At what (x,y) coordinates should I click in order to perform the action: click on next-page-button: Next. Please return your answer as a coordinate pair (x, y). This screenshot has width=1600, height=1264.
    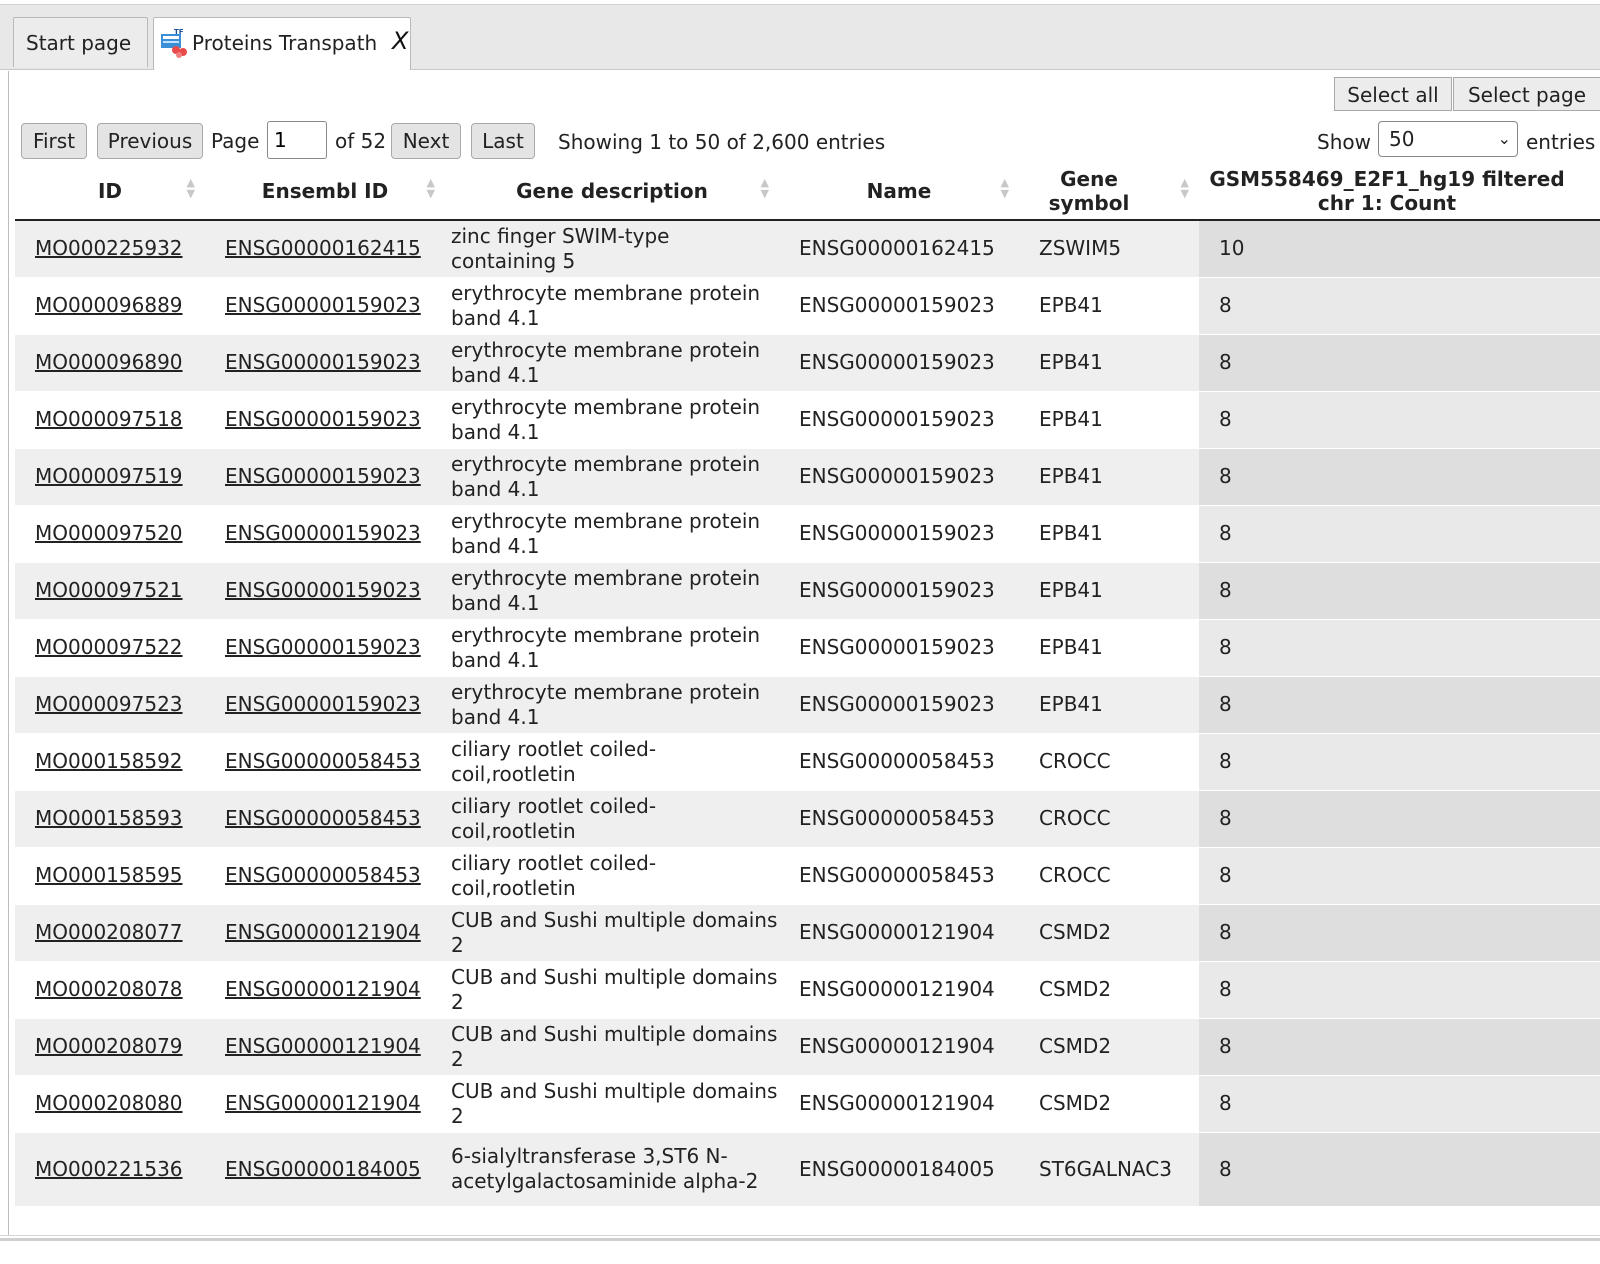
    Looking at the image, I should click on (426, 141).